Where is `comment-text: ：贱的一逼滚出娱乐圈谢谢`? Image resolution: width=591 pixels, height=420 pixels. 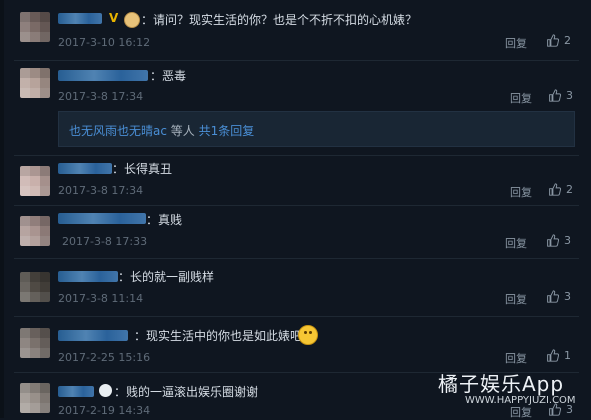
comment-text: ：贱的一逼滚出娱乐圈谢谢 is located at coordinates (186, 392).